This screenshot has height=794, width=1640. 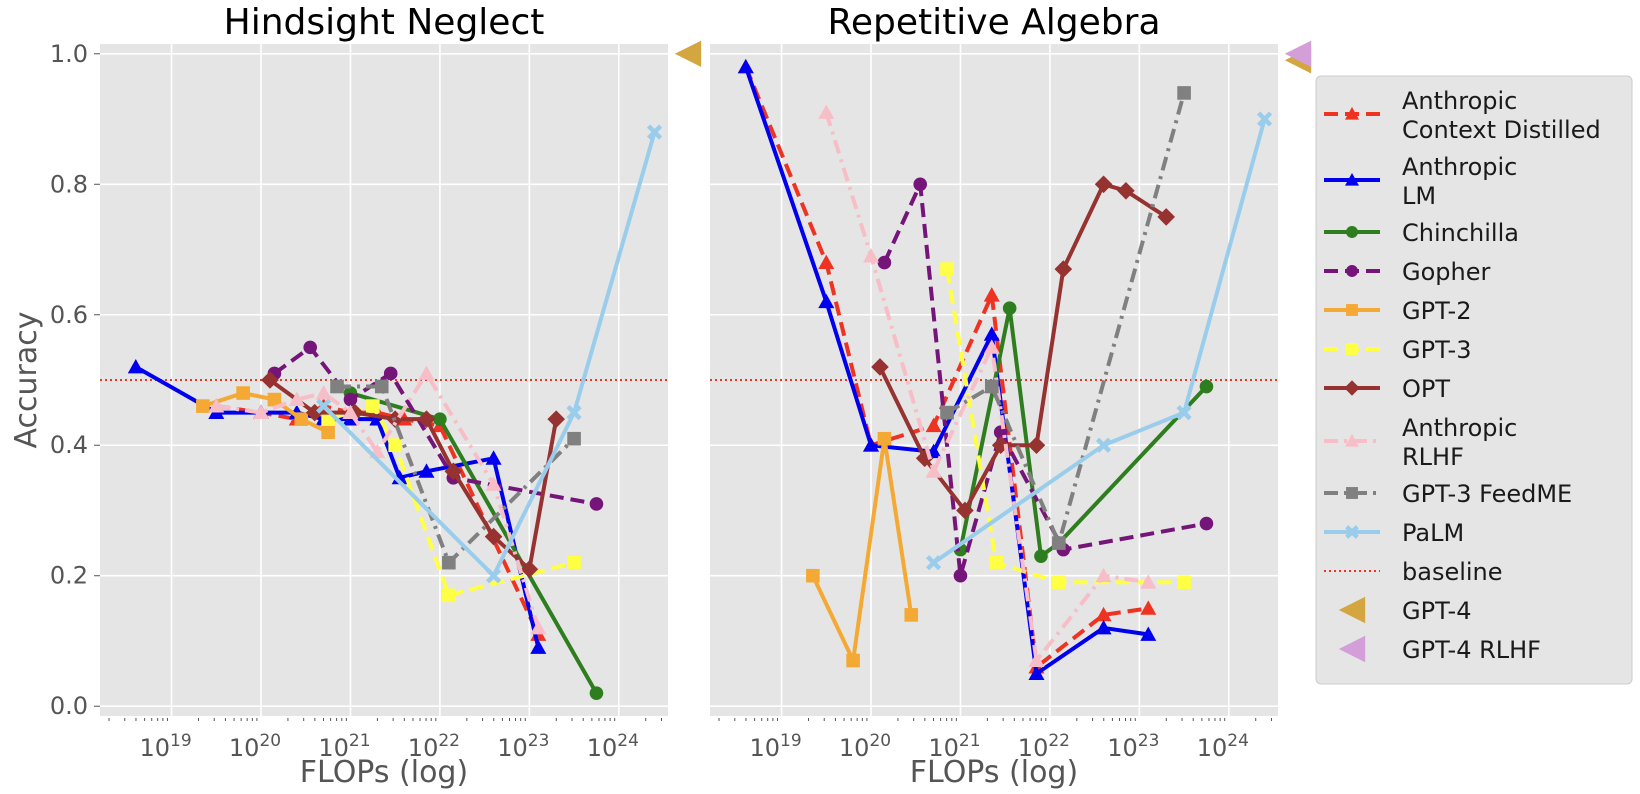 What do you see at coordinates (1452, 572) in the screenshot?
I see `legend-label: baseline` at bounding box center [1452, 572].